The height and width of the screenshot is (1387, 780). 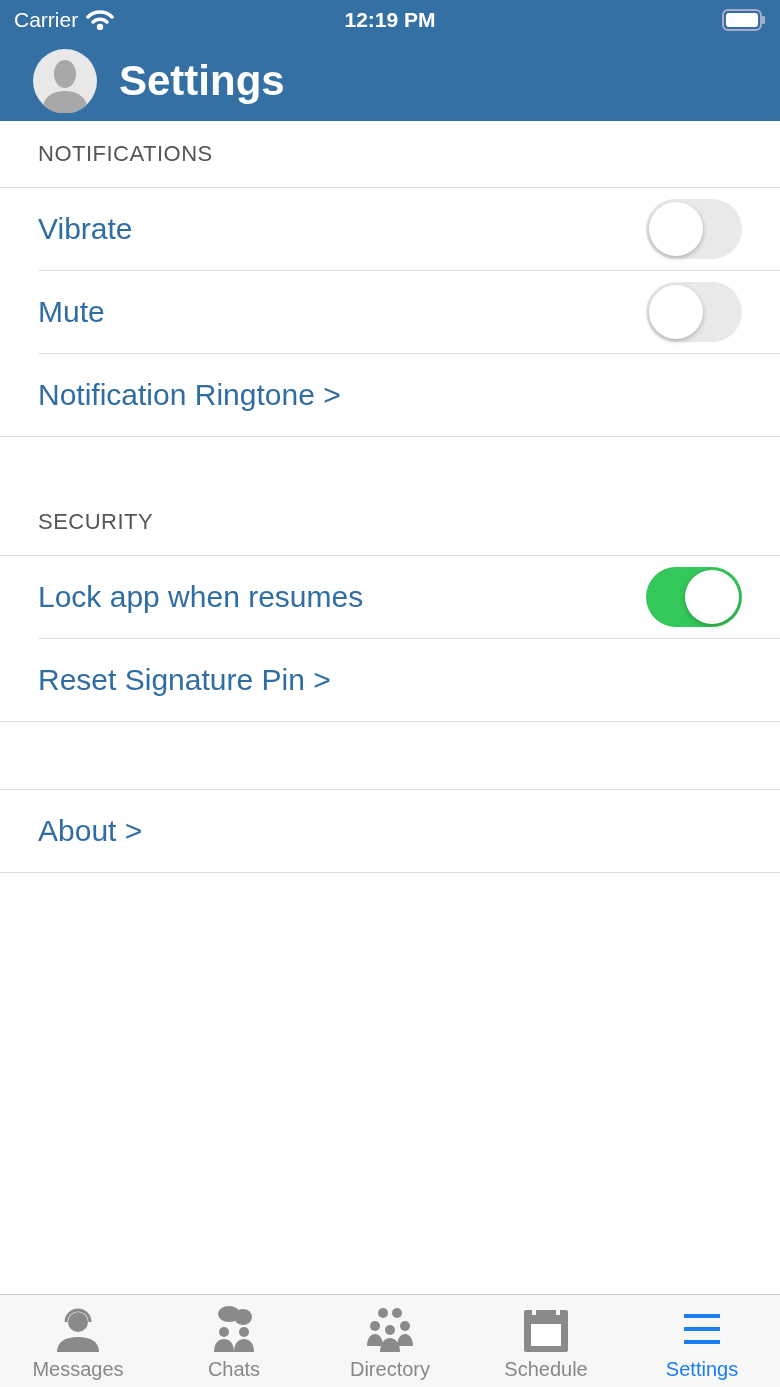 I want to click on setting-label: Vibrate, so click(x=85, y=229).